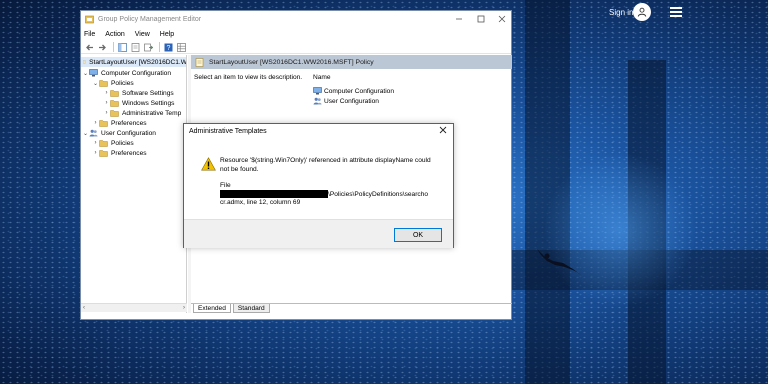 The width and height of the screenshot is (768, 384). I want to click on forward-arrow-icon, so click(102, 47).